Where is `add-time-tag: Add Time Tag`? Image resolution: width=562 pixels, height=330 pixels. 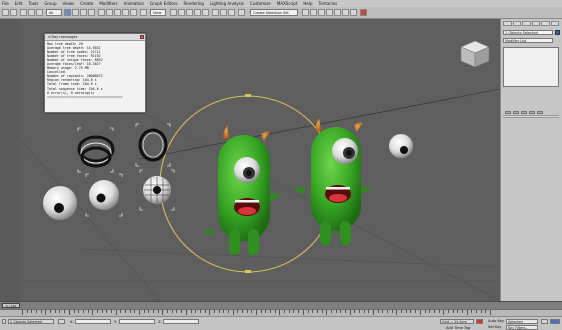 add-time-tag: Add Time Tag is located at coordinates (458, 328).